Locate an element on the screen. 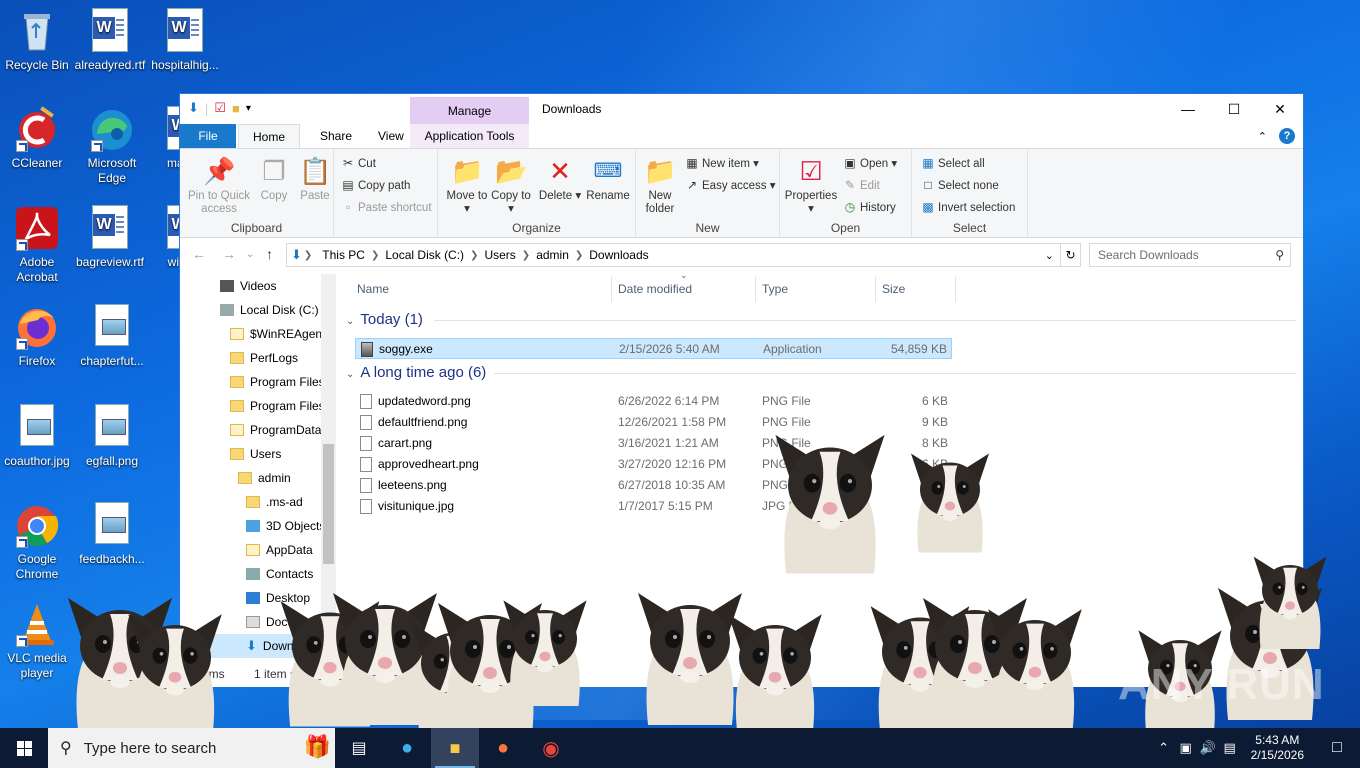 The height and width of the screenshot is (768, 1360). copy-button: ❐ Copy is located at coordinates (274, 179).